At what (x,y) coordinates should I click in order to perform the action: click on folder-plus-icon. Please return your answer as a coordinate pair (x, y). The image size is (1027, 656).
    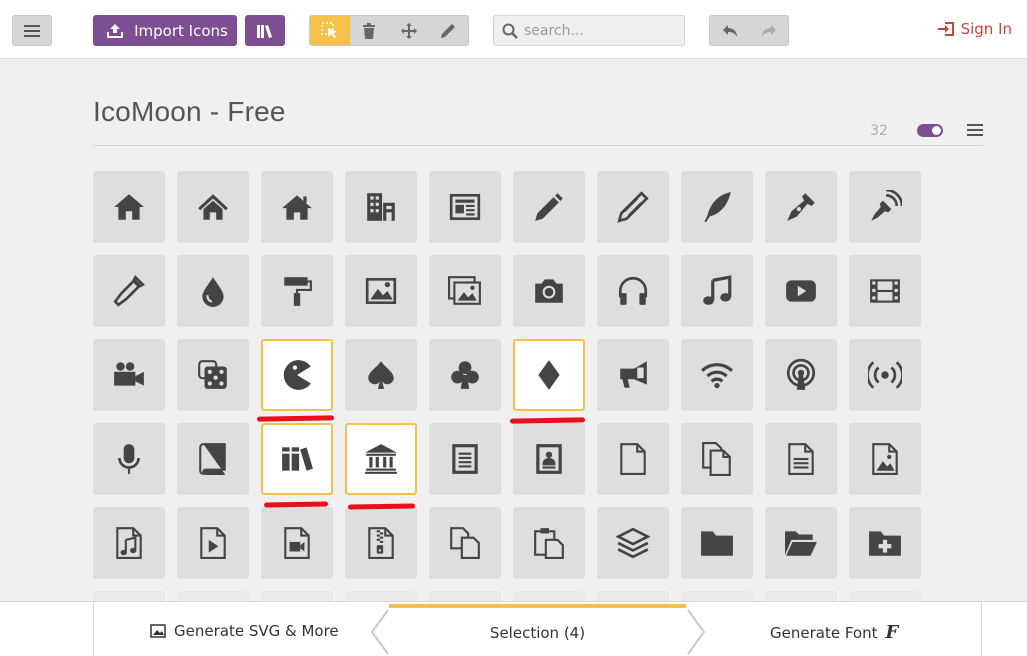
    Looking at the image, I should click on (885, 543).